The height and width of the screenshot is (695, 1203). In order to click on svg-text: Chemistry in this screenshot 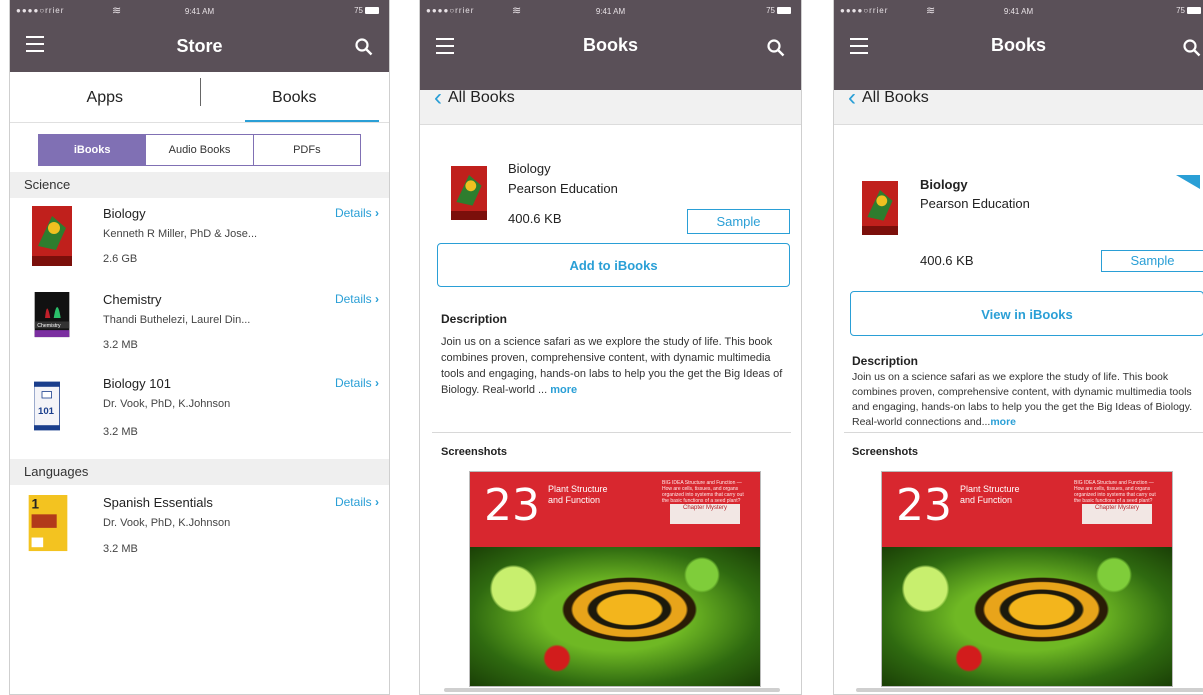, I will do `click(49, 326)`.